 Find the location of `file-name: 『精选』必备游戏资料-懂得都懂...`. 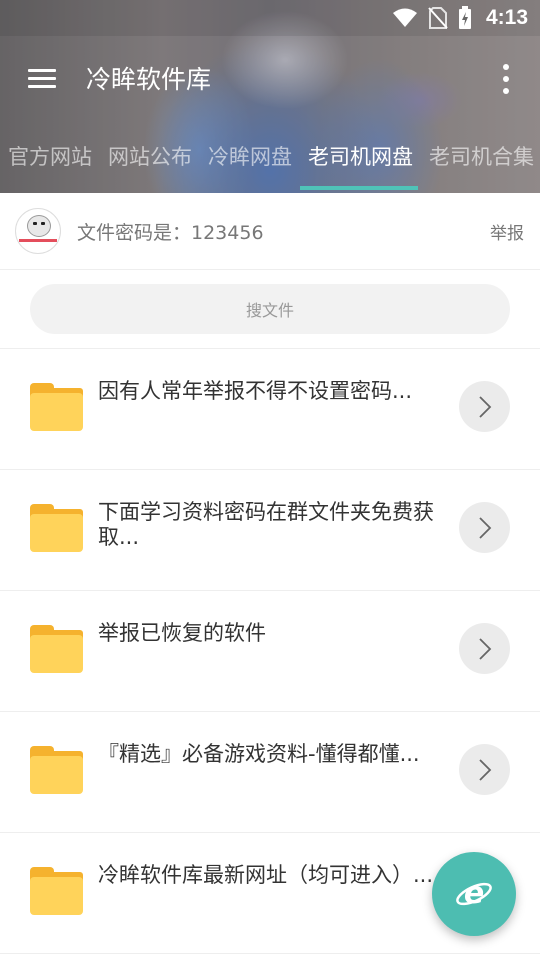

file-name: 『精选』必备游戏资料-懂得都懂... is located at coordinates (259, 754).